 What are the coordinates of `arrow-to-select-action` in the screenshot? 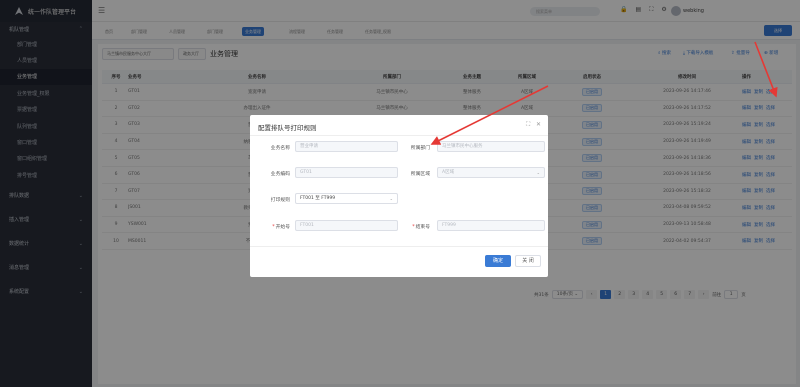 It's located at (766, 69).